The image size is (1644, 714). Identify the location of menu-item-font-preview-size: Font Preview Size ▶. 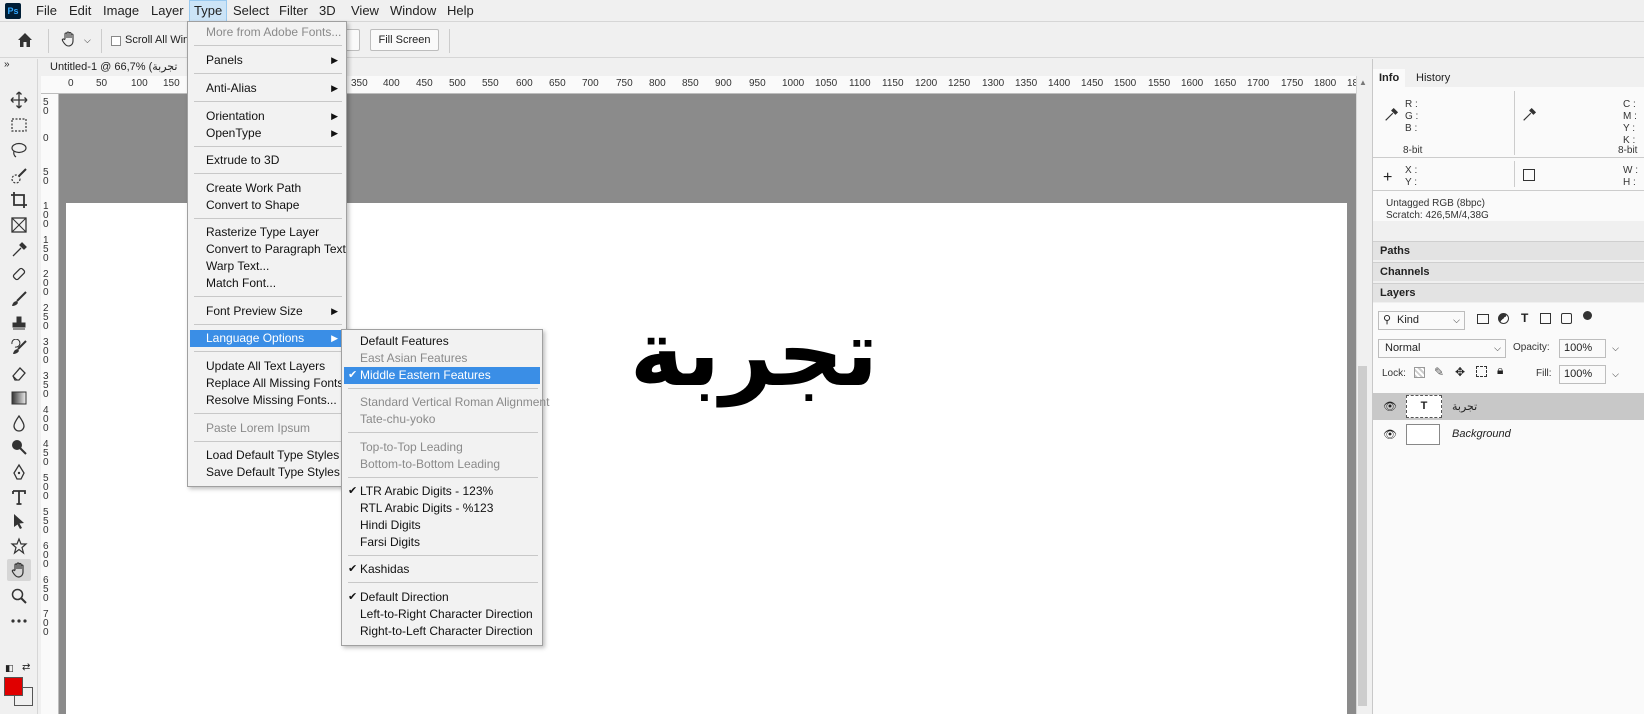
(267, 311).